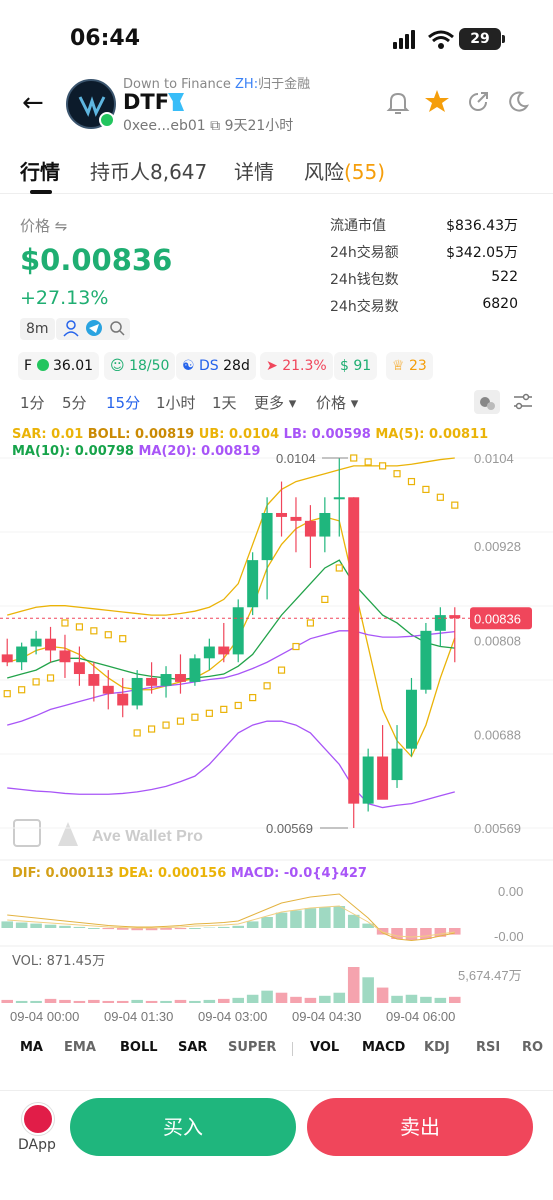 The width and height of the screenshot is (553, 1200). Describe the element at coordinates (192, 1047) in the screenshot. I see `ind-tab-sar: SAR` at that location.